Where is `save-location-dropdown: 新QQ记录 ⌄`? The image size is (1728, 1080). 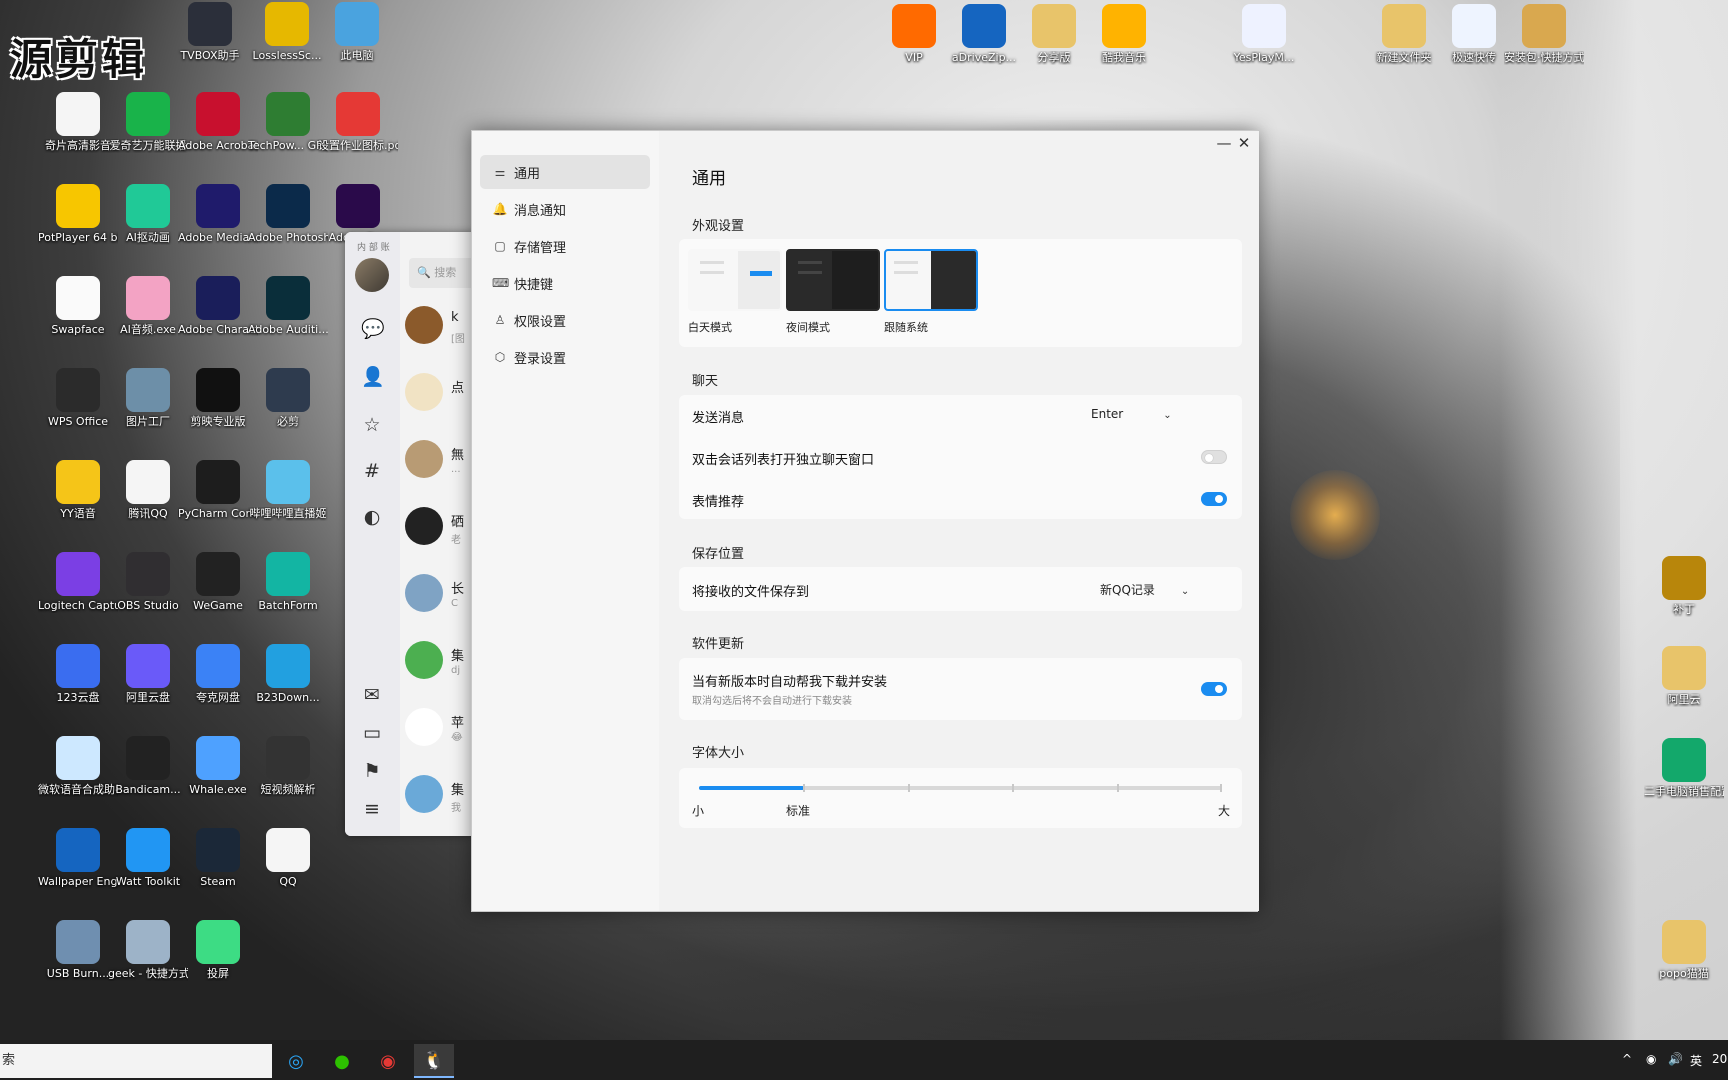
save-location-dropdown: 新QQ记录 ⌄ is located at coordinates (1144, 589).